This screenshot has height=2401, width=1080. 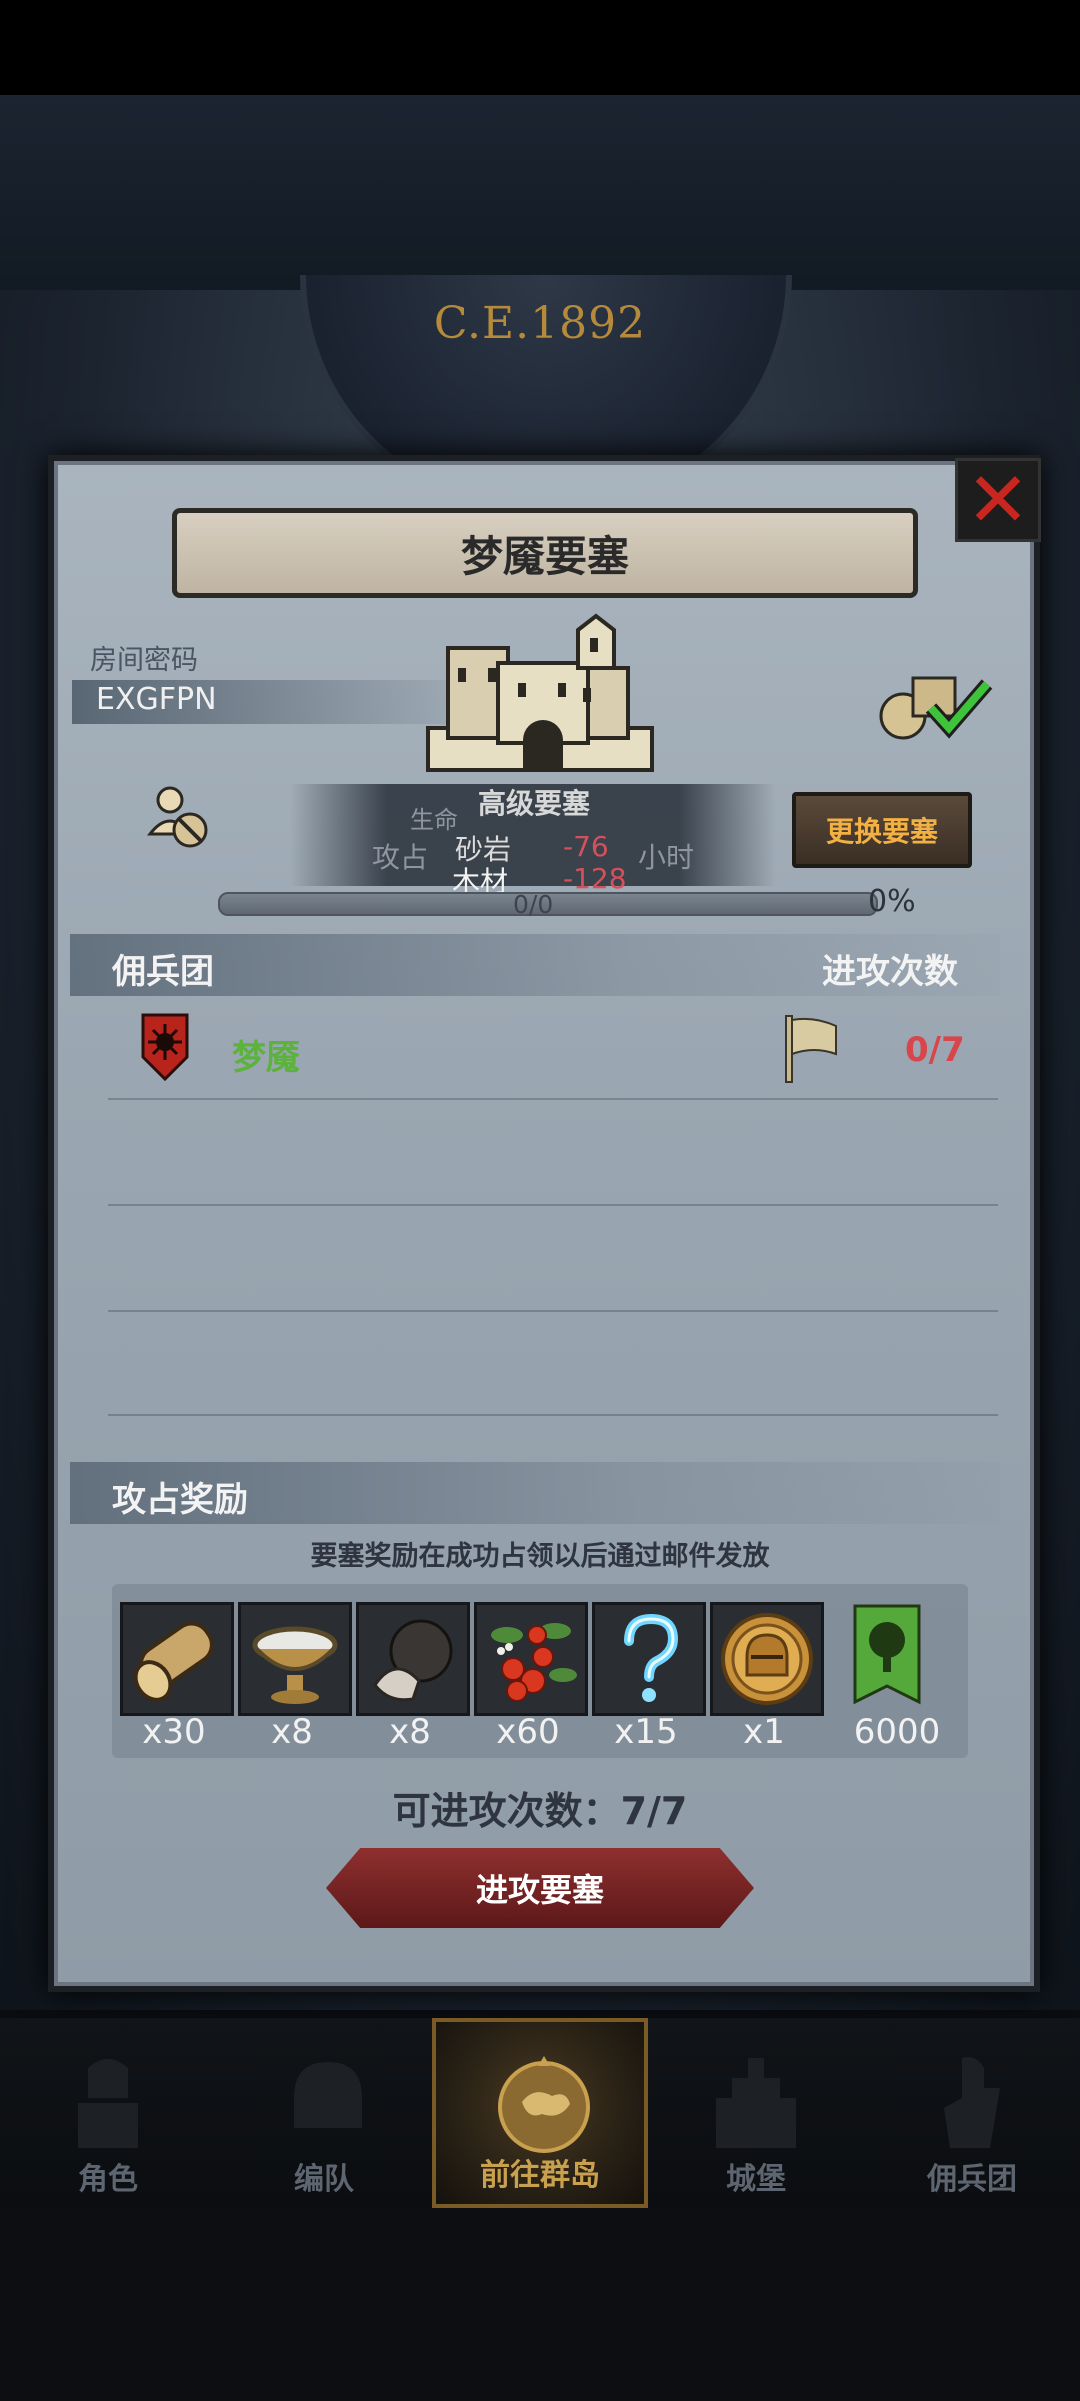 I want to click on nav-label: 编队, so click(x=324, y=2179).